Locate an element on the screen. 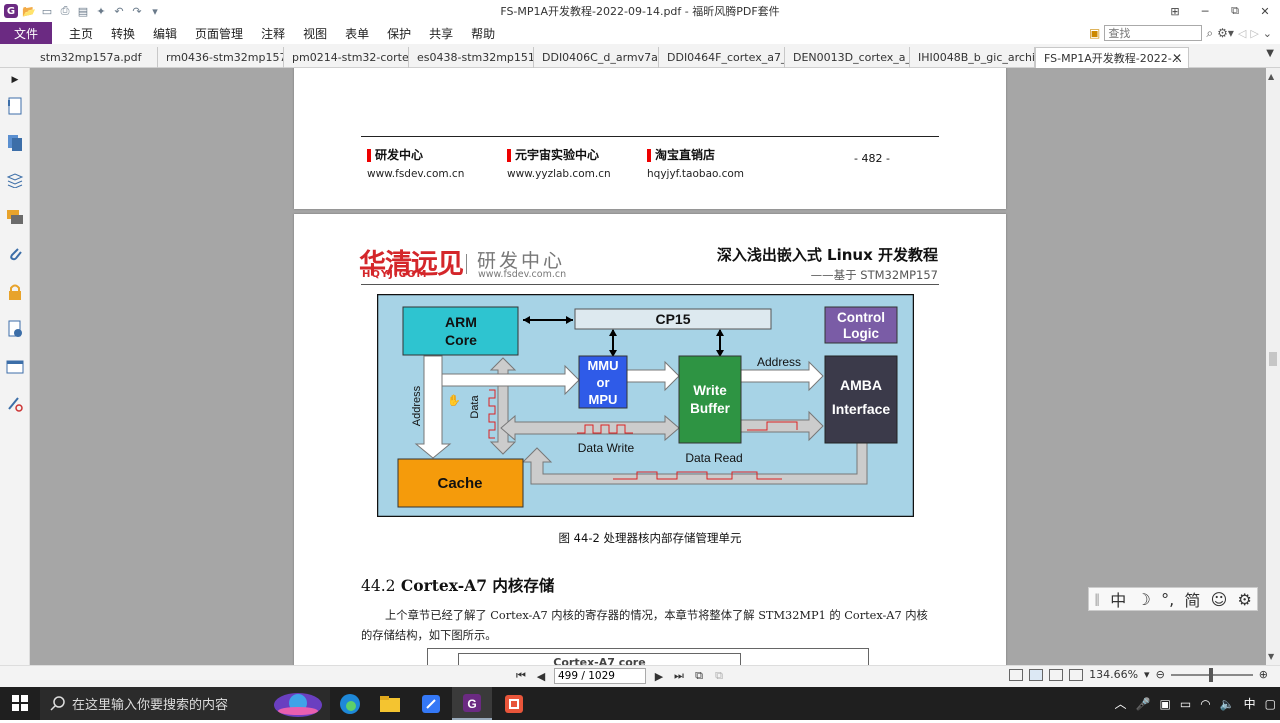  menu-form: 表单 is located at coordinates (357, 33).